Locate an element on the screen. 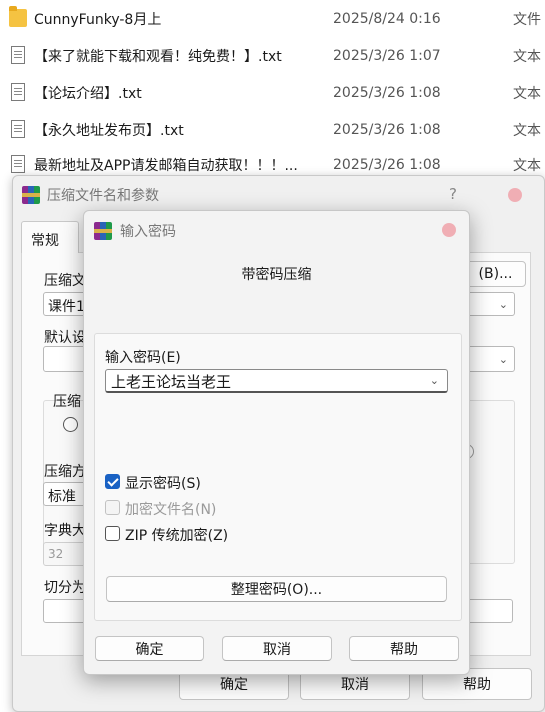 The height and width of the screenshot is (712, 545). ok-button: 确定 is located at coordinates (149, 648).